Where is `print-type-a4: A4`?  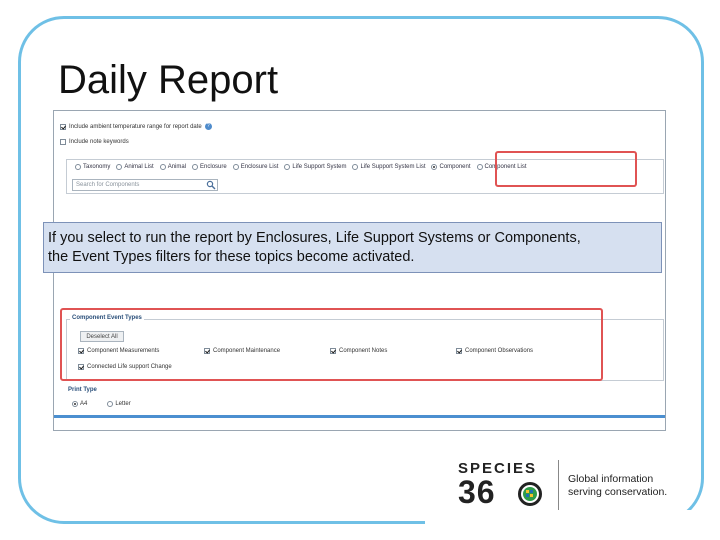 print-type-a4: A4 is located at coordinates (79, 404).